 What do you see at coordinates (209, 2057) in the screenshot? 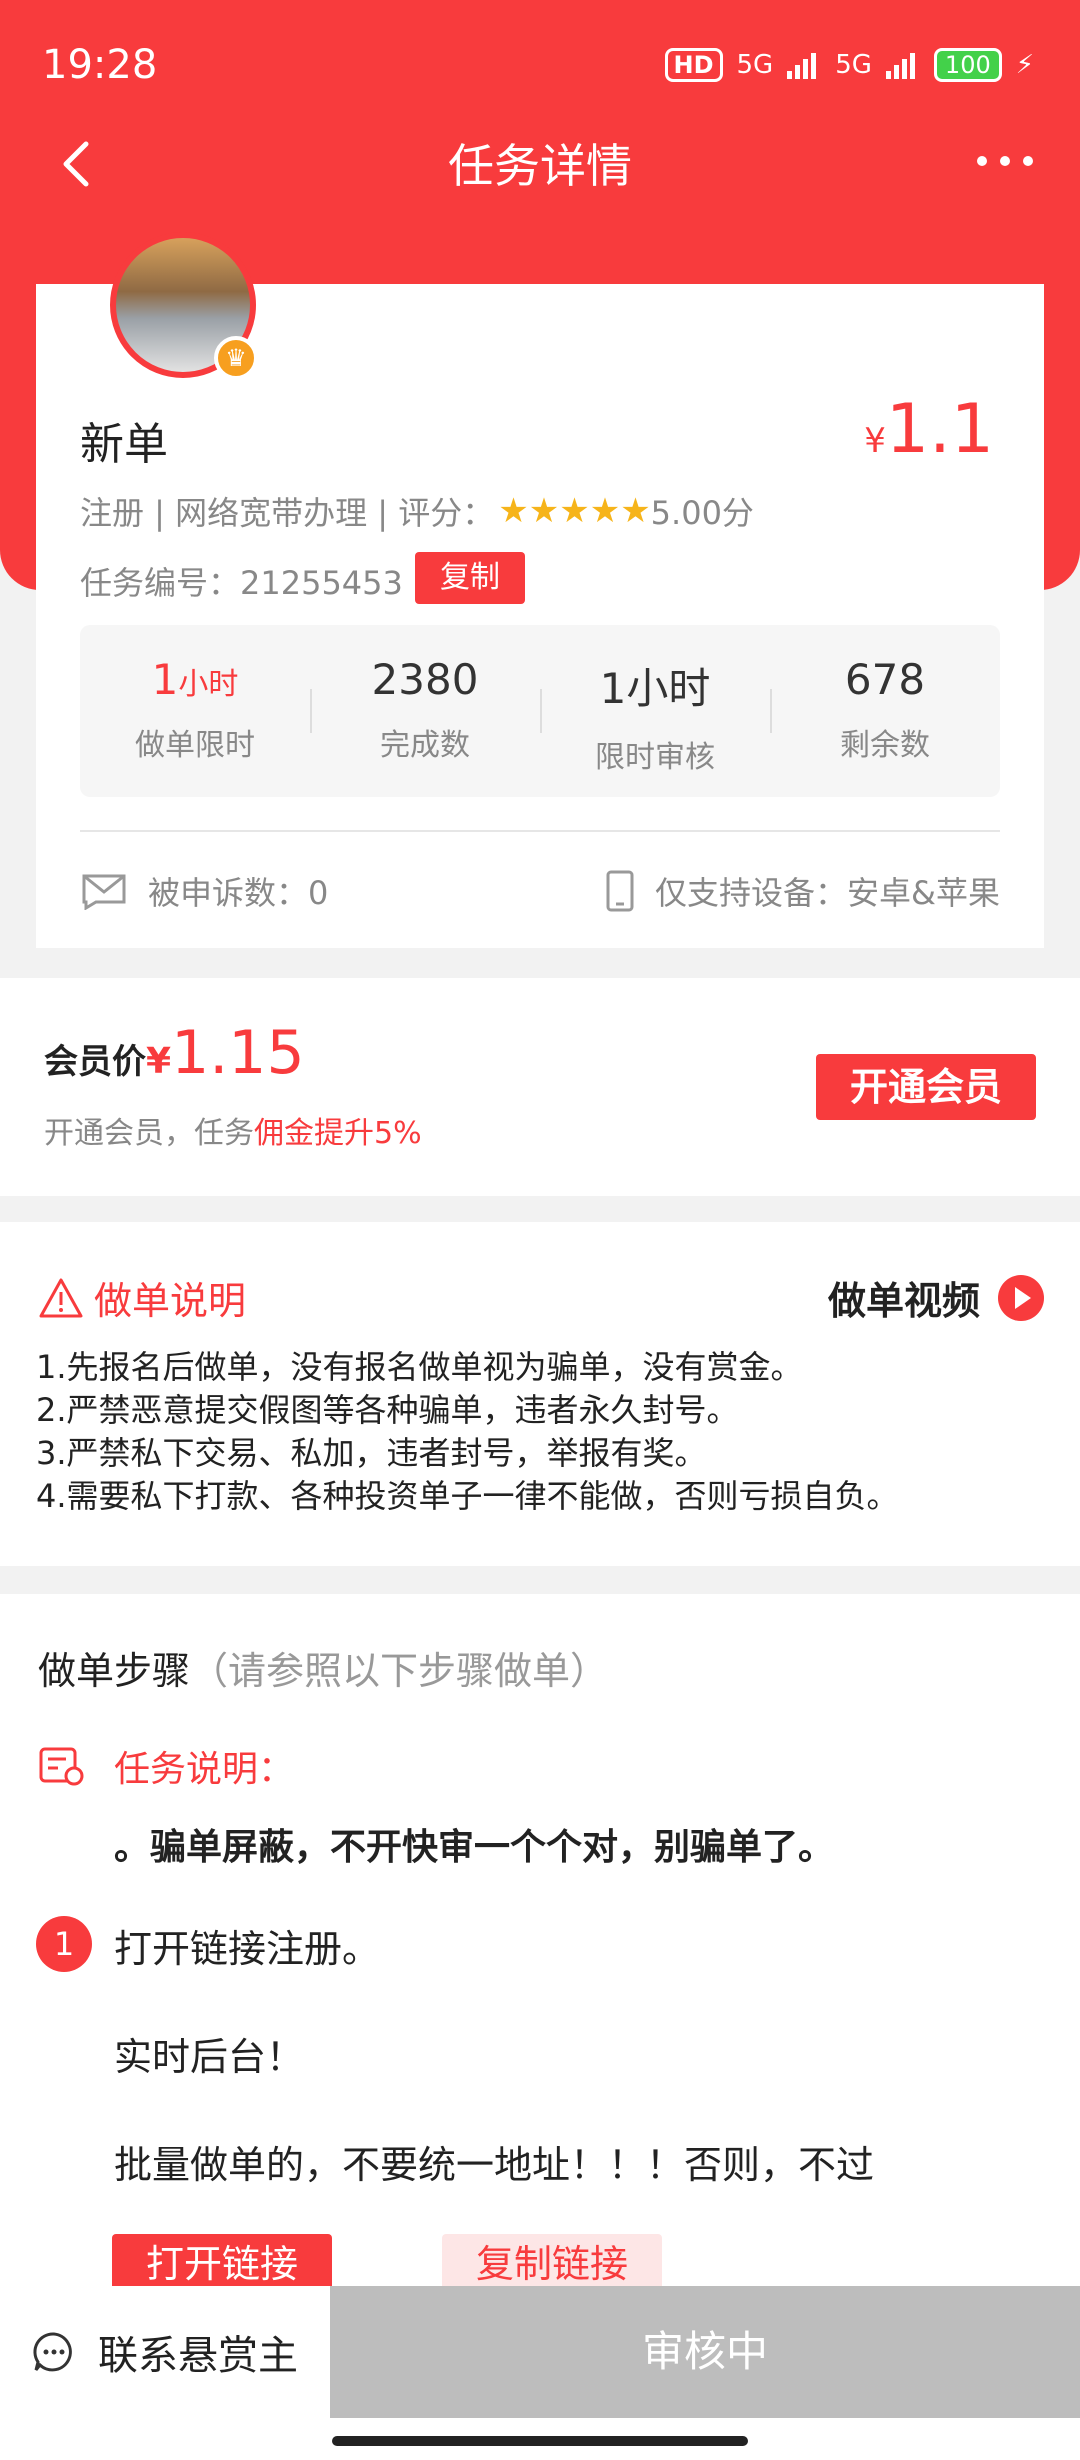
I see `step-1-line-2: 实时后台！` at bounding box center [209, 2057].